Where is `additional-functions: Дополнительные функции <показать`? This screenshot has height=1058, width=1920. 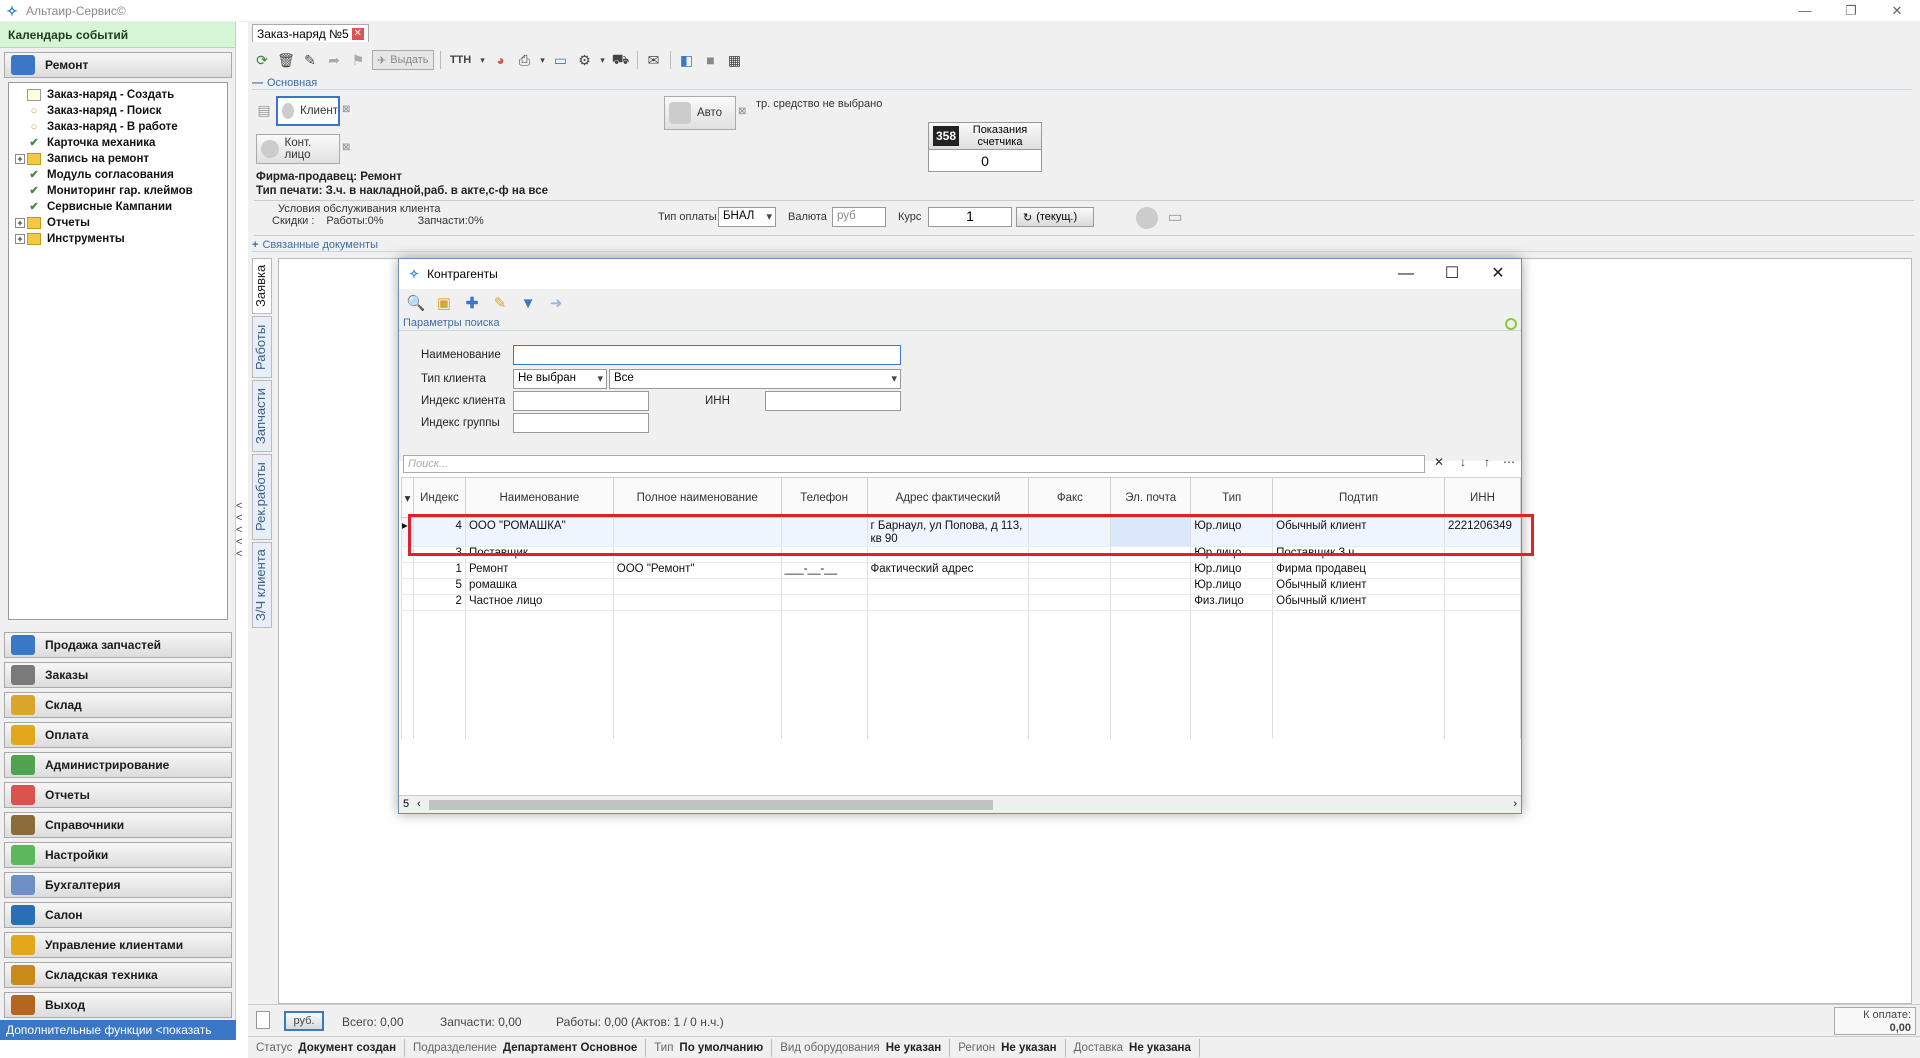
additional-functions: Дополнительные функции <показать is located at coordinates (118, 1030).